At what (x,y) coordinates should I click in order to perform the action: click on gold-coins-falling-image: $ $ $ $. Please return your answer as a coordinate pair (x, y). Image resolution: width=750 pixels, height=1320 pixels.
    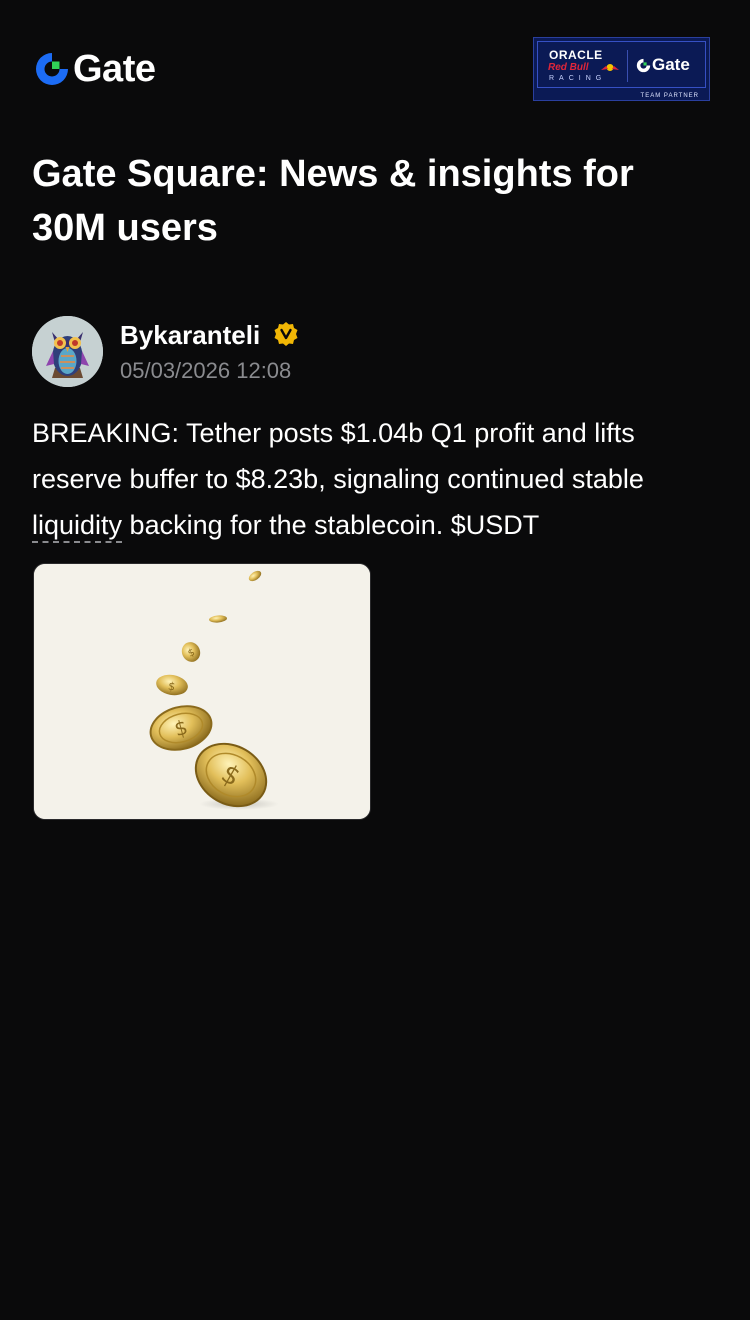
    Looking at the image, I should click on (202, 691).